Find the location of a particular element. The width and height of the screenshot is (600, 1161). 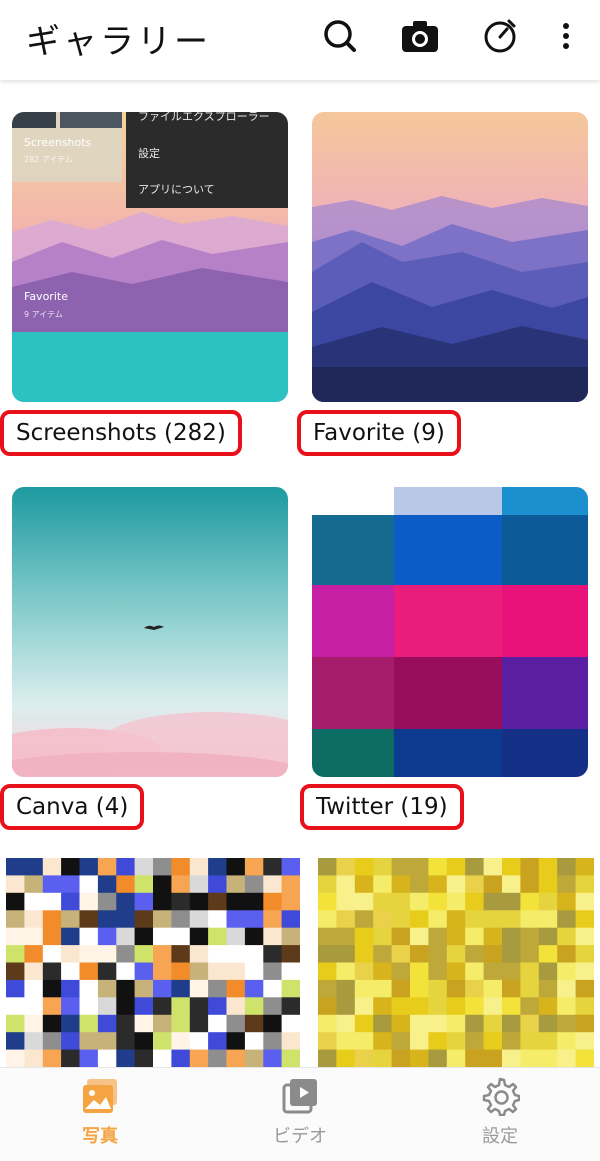

nav-label: ビデオ is located at coordinates (300, 1136).